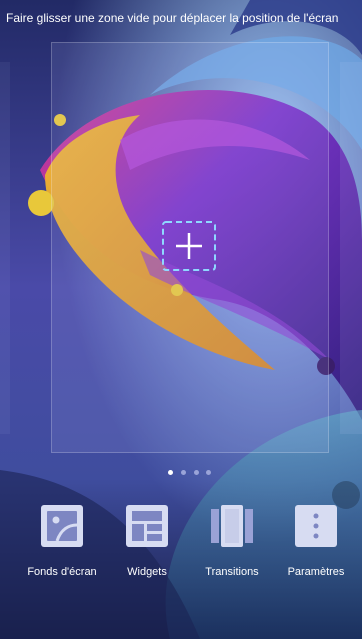  I want to click on transitions-icon, so click(232, 526).